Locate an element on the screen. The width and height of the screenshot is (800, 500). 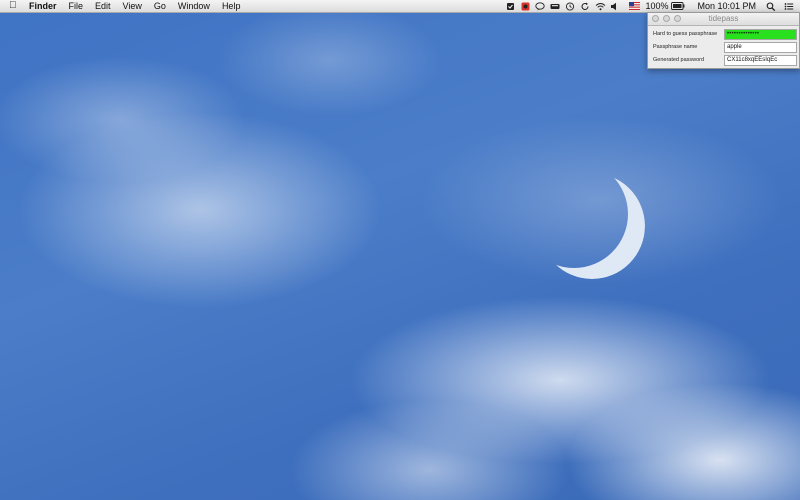
moon-image is located at coordinates (598, 226).